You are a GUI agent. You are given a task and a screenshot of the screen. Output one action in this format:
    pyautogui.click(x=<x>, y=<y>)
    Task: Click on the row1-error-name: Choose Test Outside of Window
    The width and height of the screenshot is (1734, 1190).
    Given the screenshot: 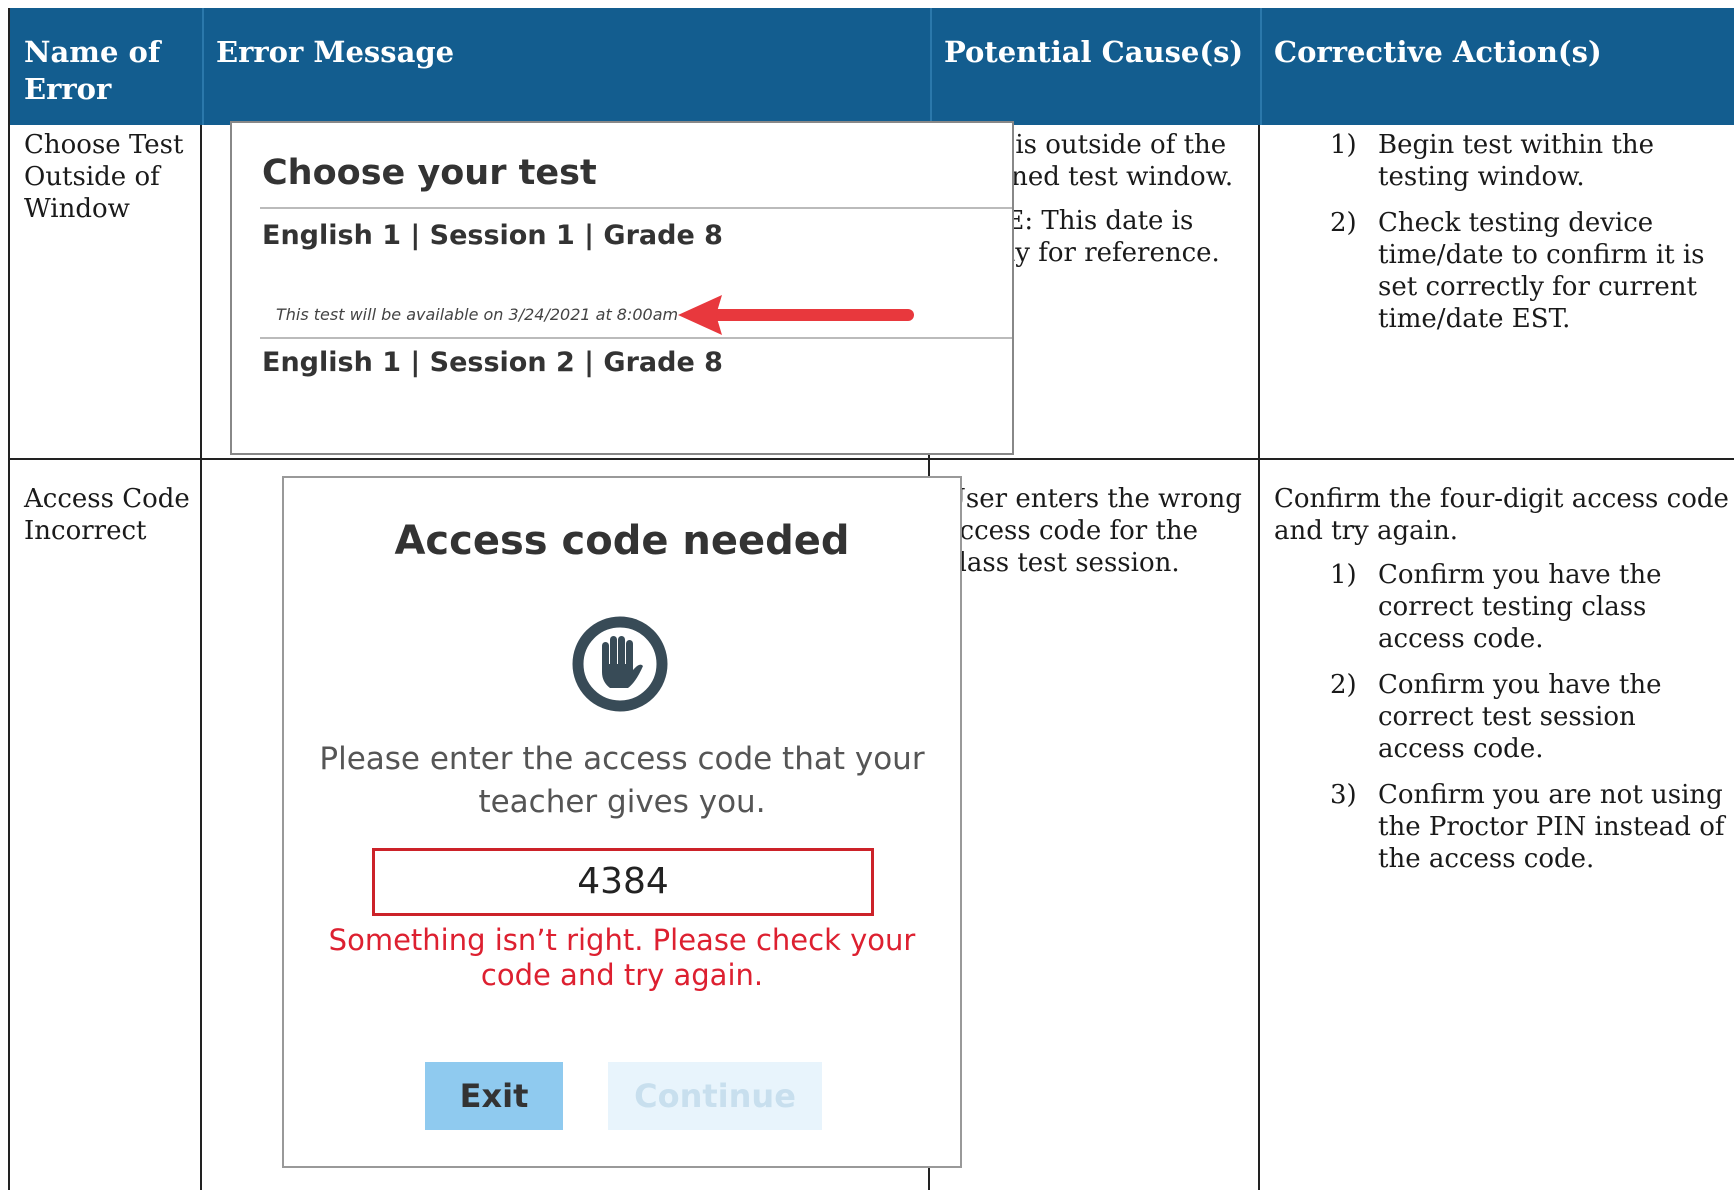 What is the action you would take?
    pyautogui.click(x=104, y=177)
    